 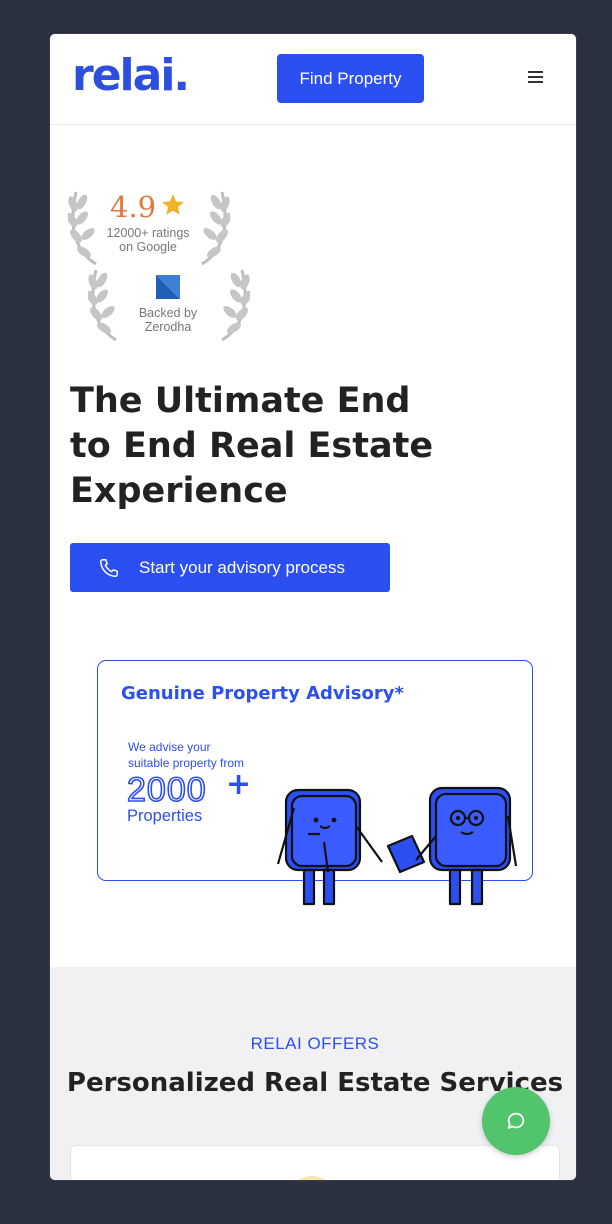 I want to click on site-header: relai. Find Property, so click(x=313, y=79).